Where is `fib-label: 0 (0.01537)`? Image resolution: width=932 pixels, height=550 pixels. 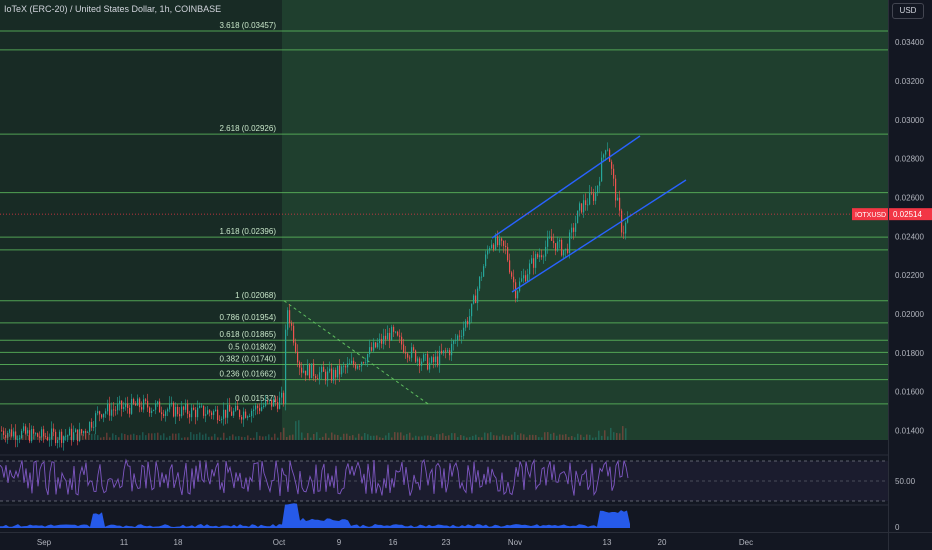
fib-label: 0 (0.01537) is located at coordinates (255, 398).